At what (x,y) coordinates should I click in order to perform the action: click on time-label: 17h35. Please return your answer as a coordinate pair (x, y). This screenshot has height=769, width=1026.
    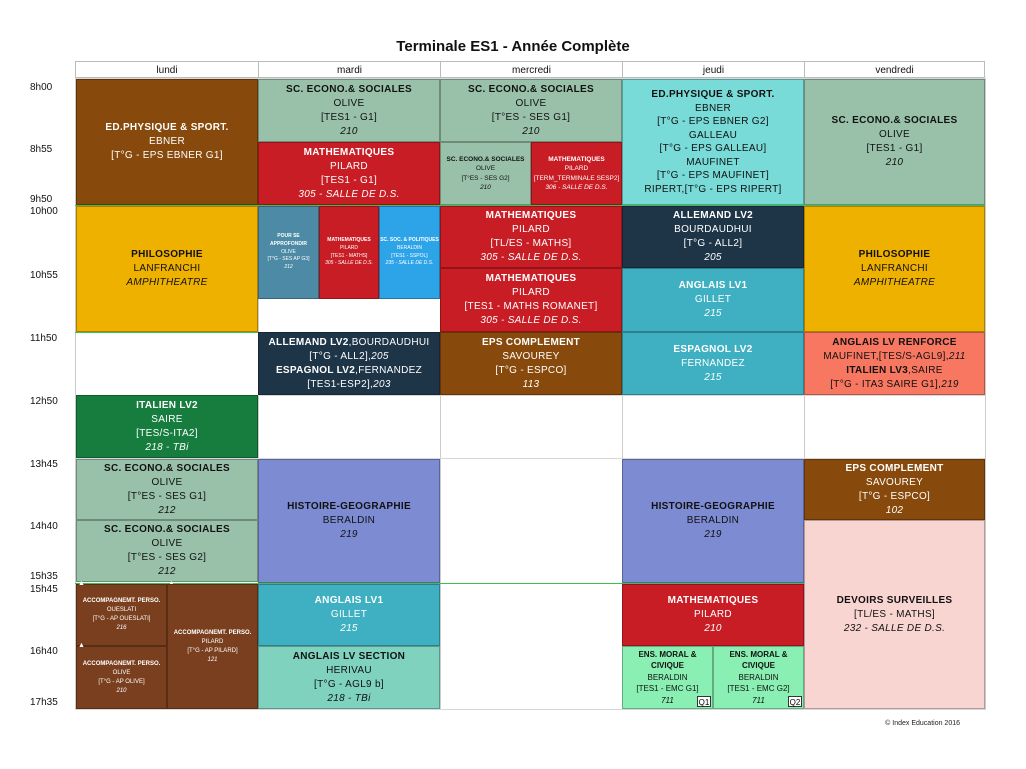
    Looking at the image, I should click on (44, 702).